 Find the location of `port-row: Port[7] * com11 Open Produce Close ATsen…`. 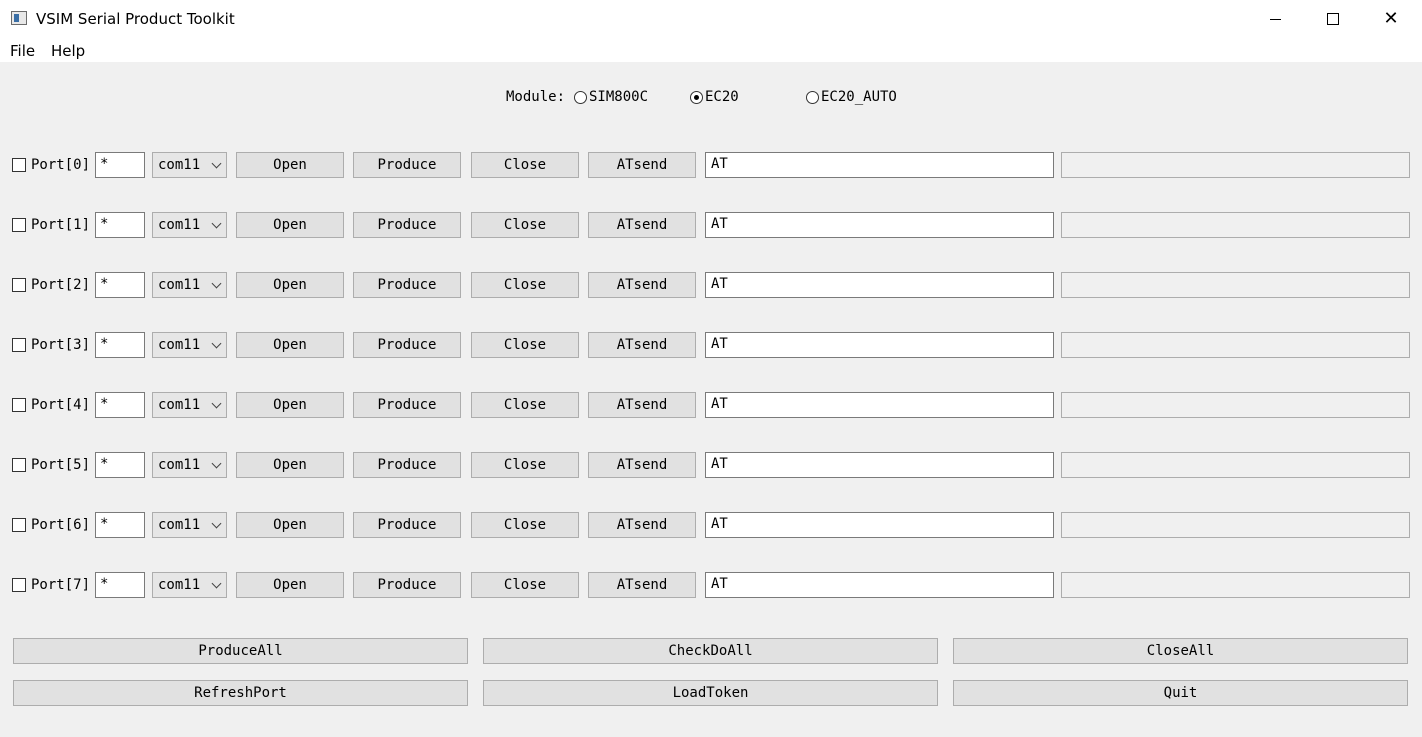

port-row: Port[7] * com11 Open Produce Close ATsen… is located at coordinates (711, 585).